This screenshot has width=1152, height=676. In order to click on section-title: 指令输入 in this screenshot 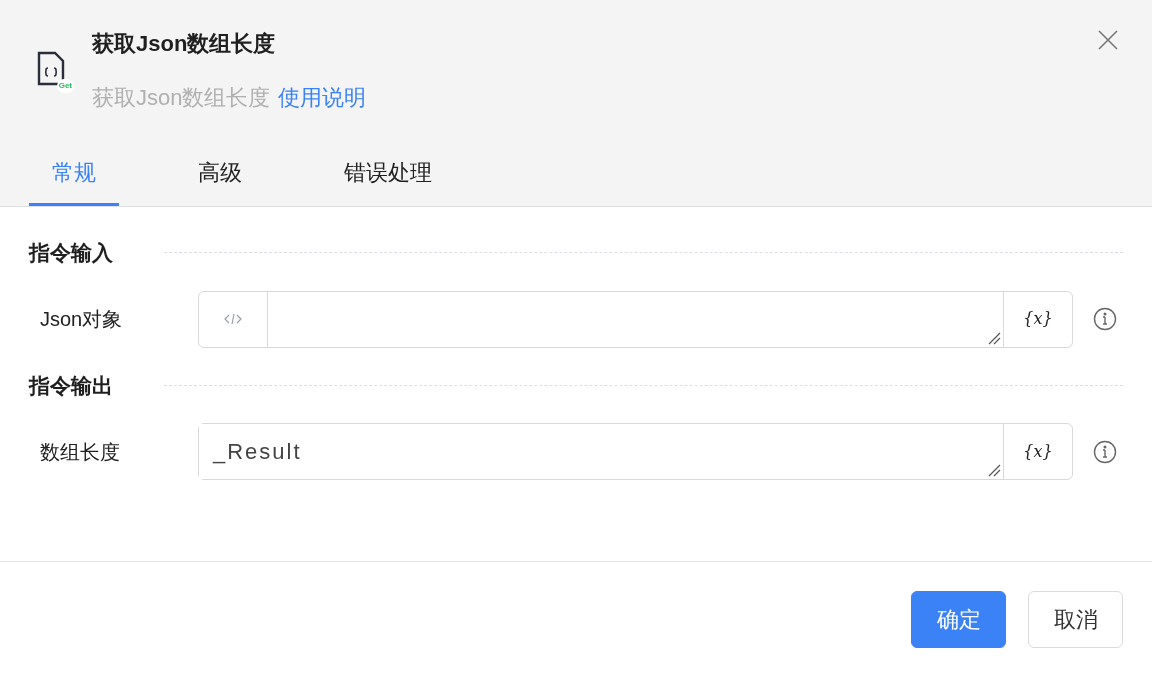, I will do `click(71, 253)`.